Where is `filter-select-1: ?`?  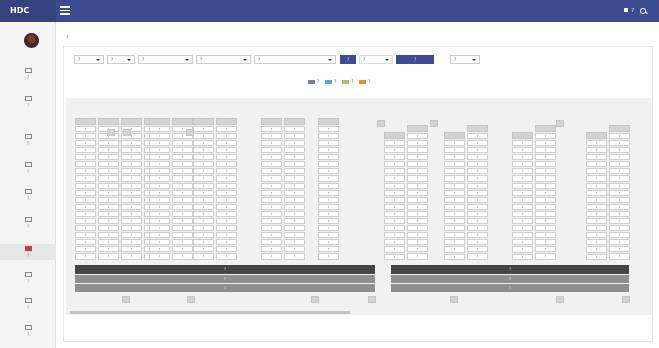
filter-select-1: ? is located at coordinates (89, 59).